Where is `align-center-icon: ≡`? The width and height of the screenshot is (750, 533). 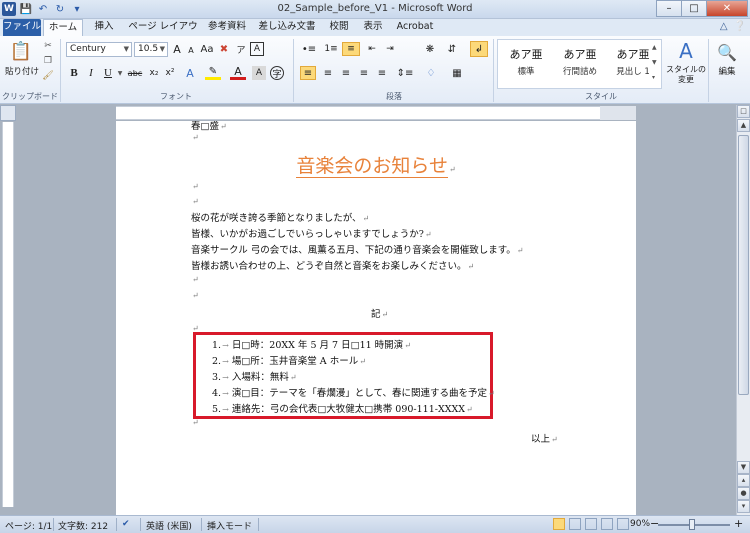
align-center-icon: ≡ is located at coordinates (328, 73).